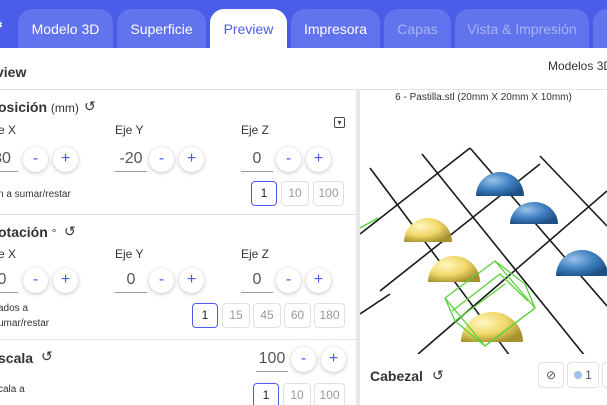 The width and height of the screenshot is (607, 405). What do you see at coordinates (267, 315) in the screenshot?
I see `rotation-step-45: 45` at bounding box center [267, 315].